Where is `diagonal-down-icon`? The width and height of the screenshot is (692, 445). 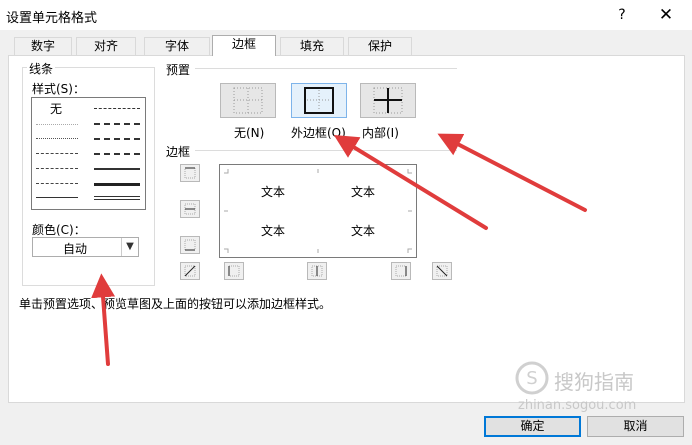 diagonal-down-icon is located at coordinates (442, 271).